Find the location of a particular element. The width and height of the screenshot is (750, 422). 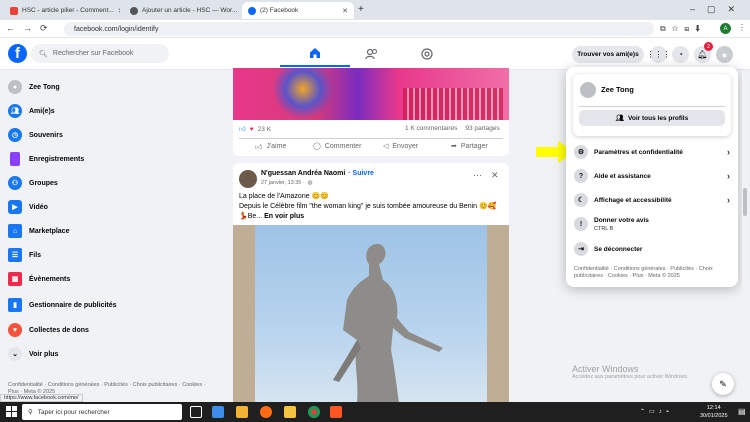

firefox-icon is located at coordinates (266, 412).